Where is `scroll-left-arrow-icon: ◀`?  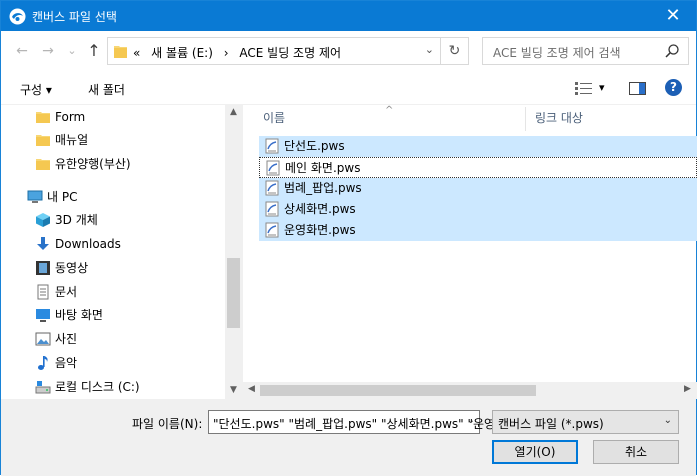
scroll-left-arrow-icon: ◀ is located at coordinates (251, 389).